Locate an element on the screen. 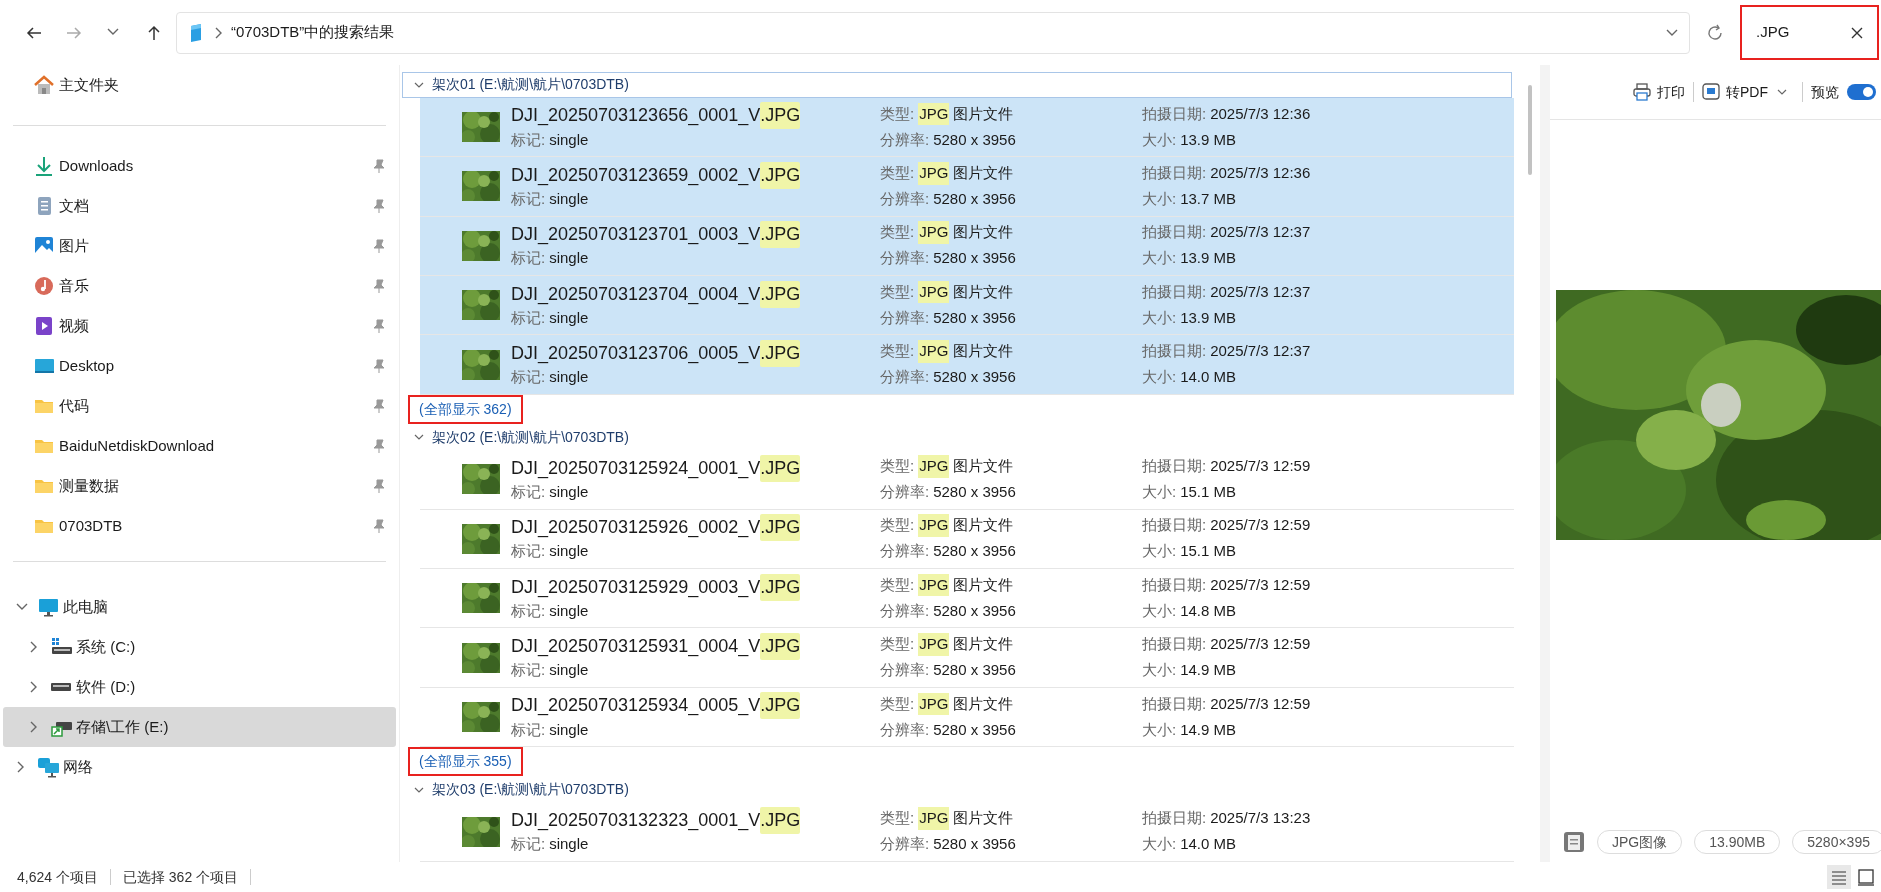  sidebar-item: 主文件夹 is located at coordinates (199, 85).